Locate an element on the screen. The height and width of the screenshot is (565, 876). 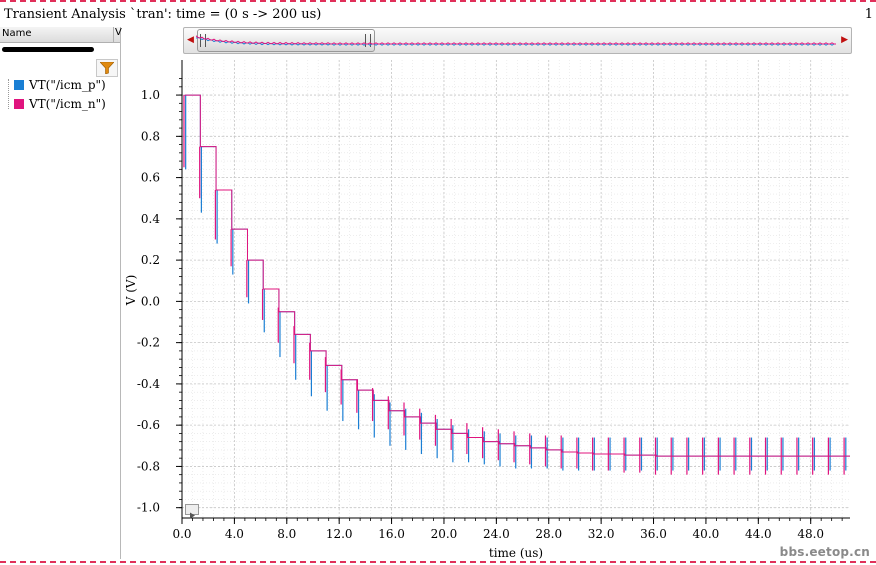
play-triangle-icon is located at coordinates (192, 515).